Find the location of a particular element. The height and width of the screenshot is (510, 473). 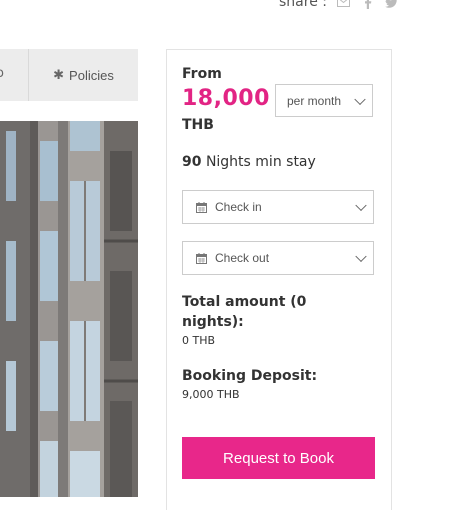

tab-policies: ✱ Policies is located at coordinates (83, 75).